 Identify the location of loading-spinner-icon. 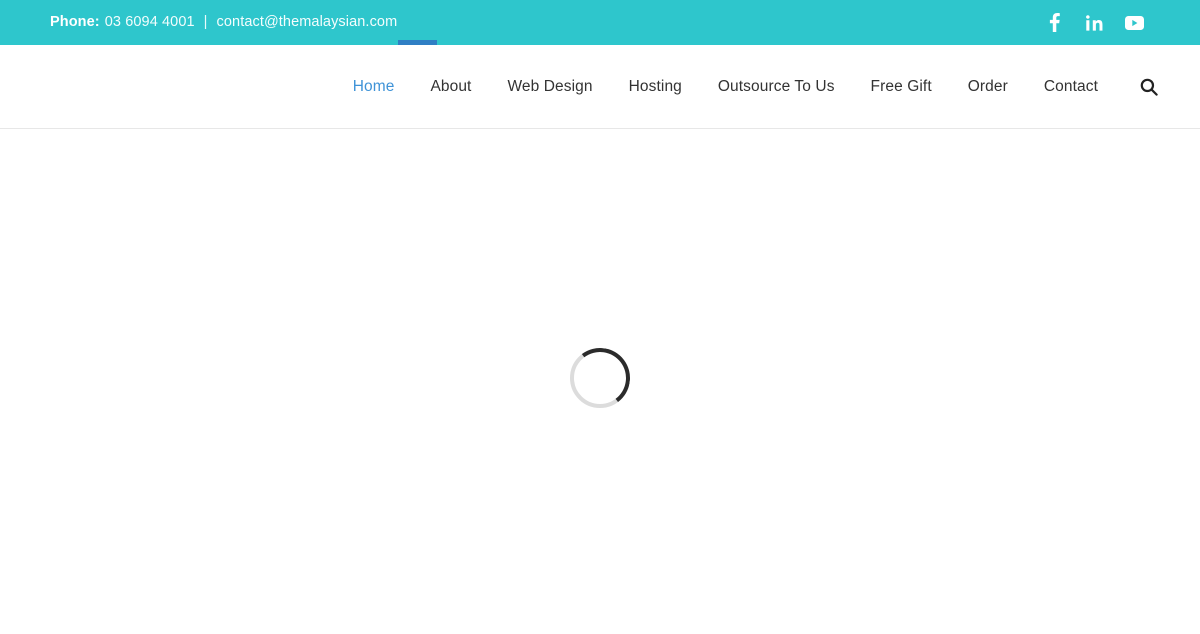
(600, 378).